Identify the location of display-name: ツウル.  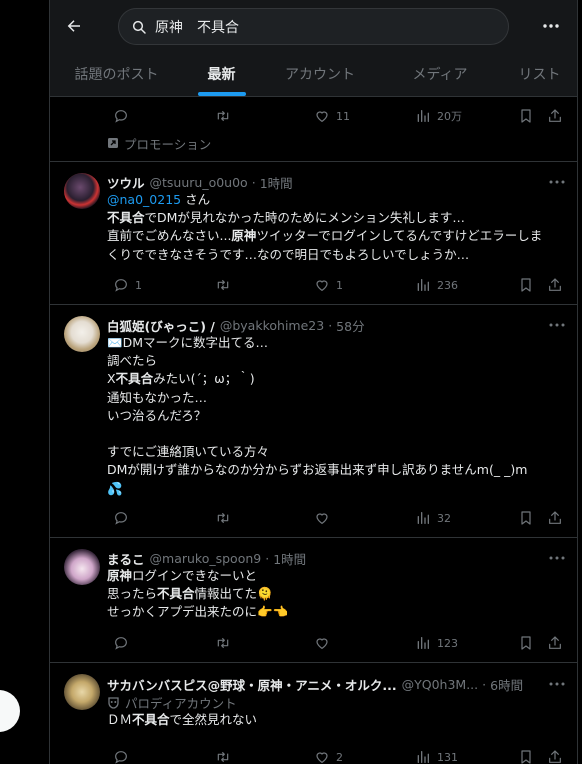
(126, 182).